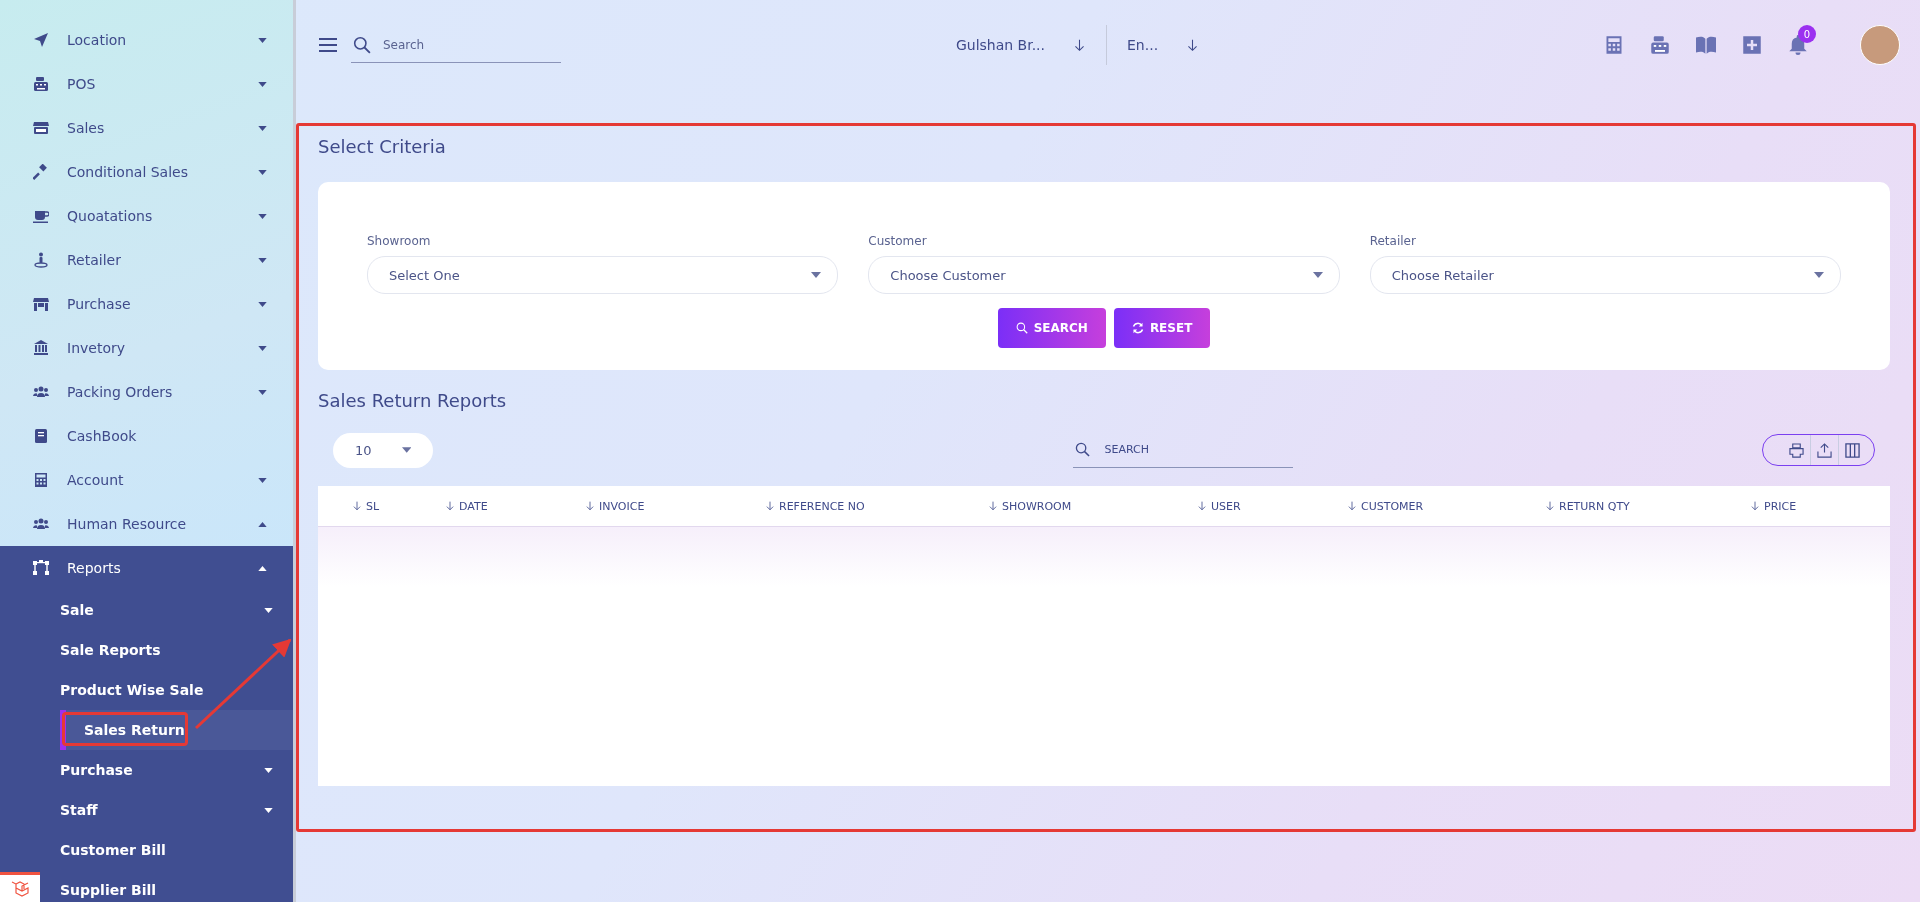  What do you see at coordinates (1162, 328) in the screenshot?
I see `reset-button: RESET` at bounding box center [1162, 328].